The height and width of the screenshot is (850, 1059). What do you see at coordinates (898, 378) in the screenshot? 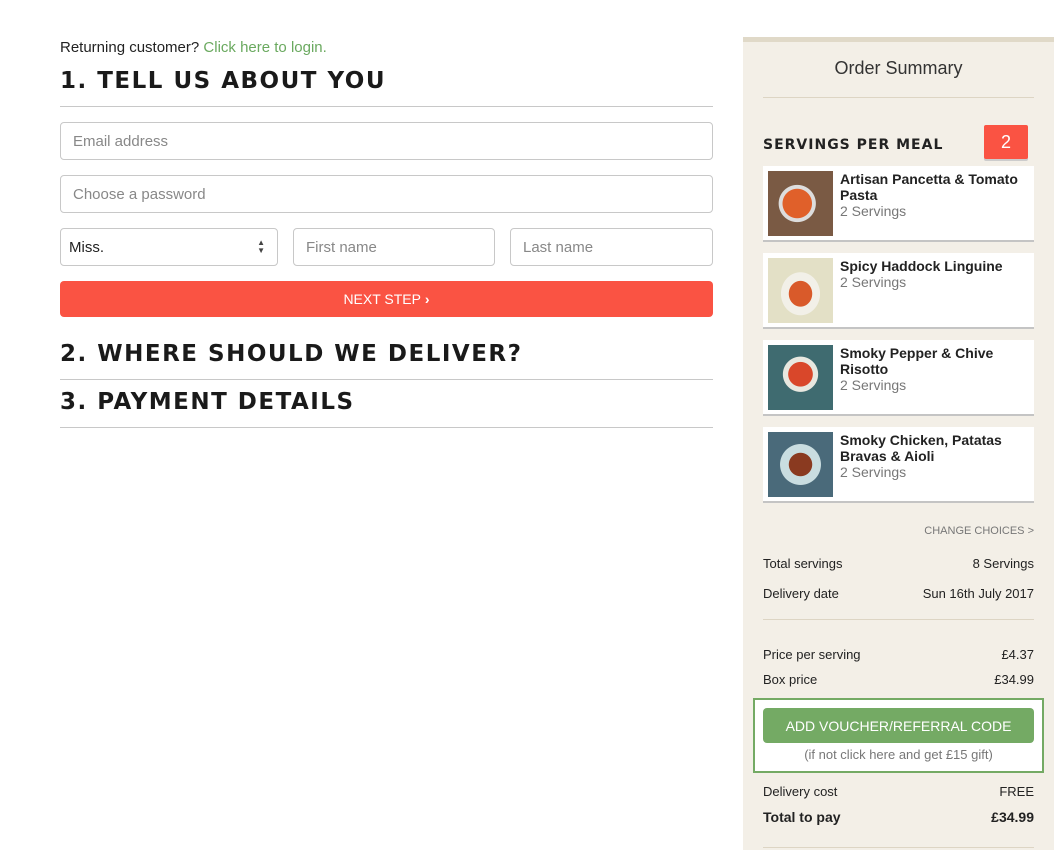
I see `meal-item: Smoky Pepper & Chive Risotto 2 Servings` at bounding box center [898, 378].